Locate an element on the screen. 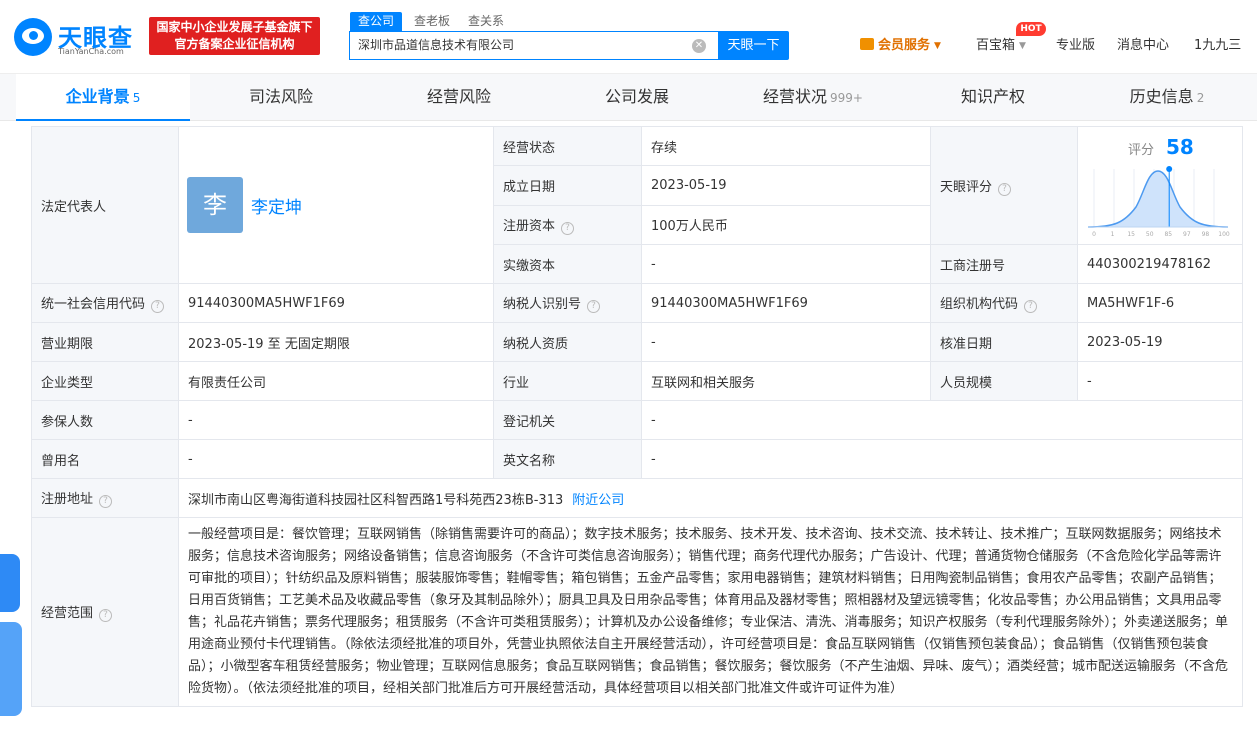 This screenshot has width=1257, height=739. crown-icon is located at coordinates (867, 44).